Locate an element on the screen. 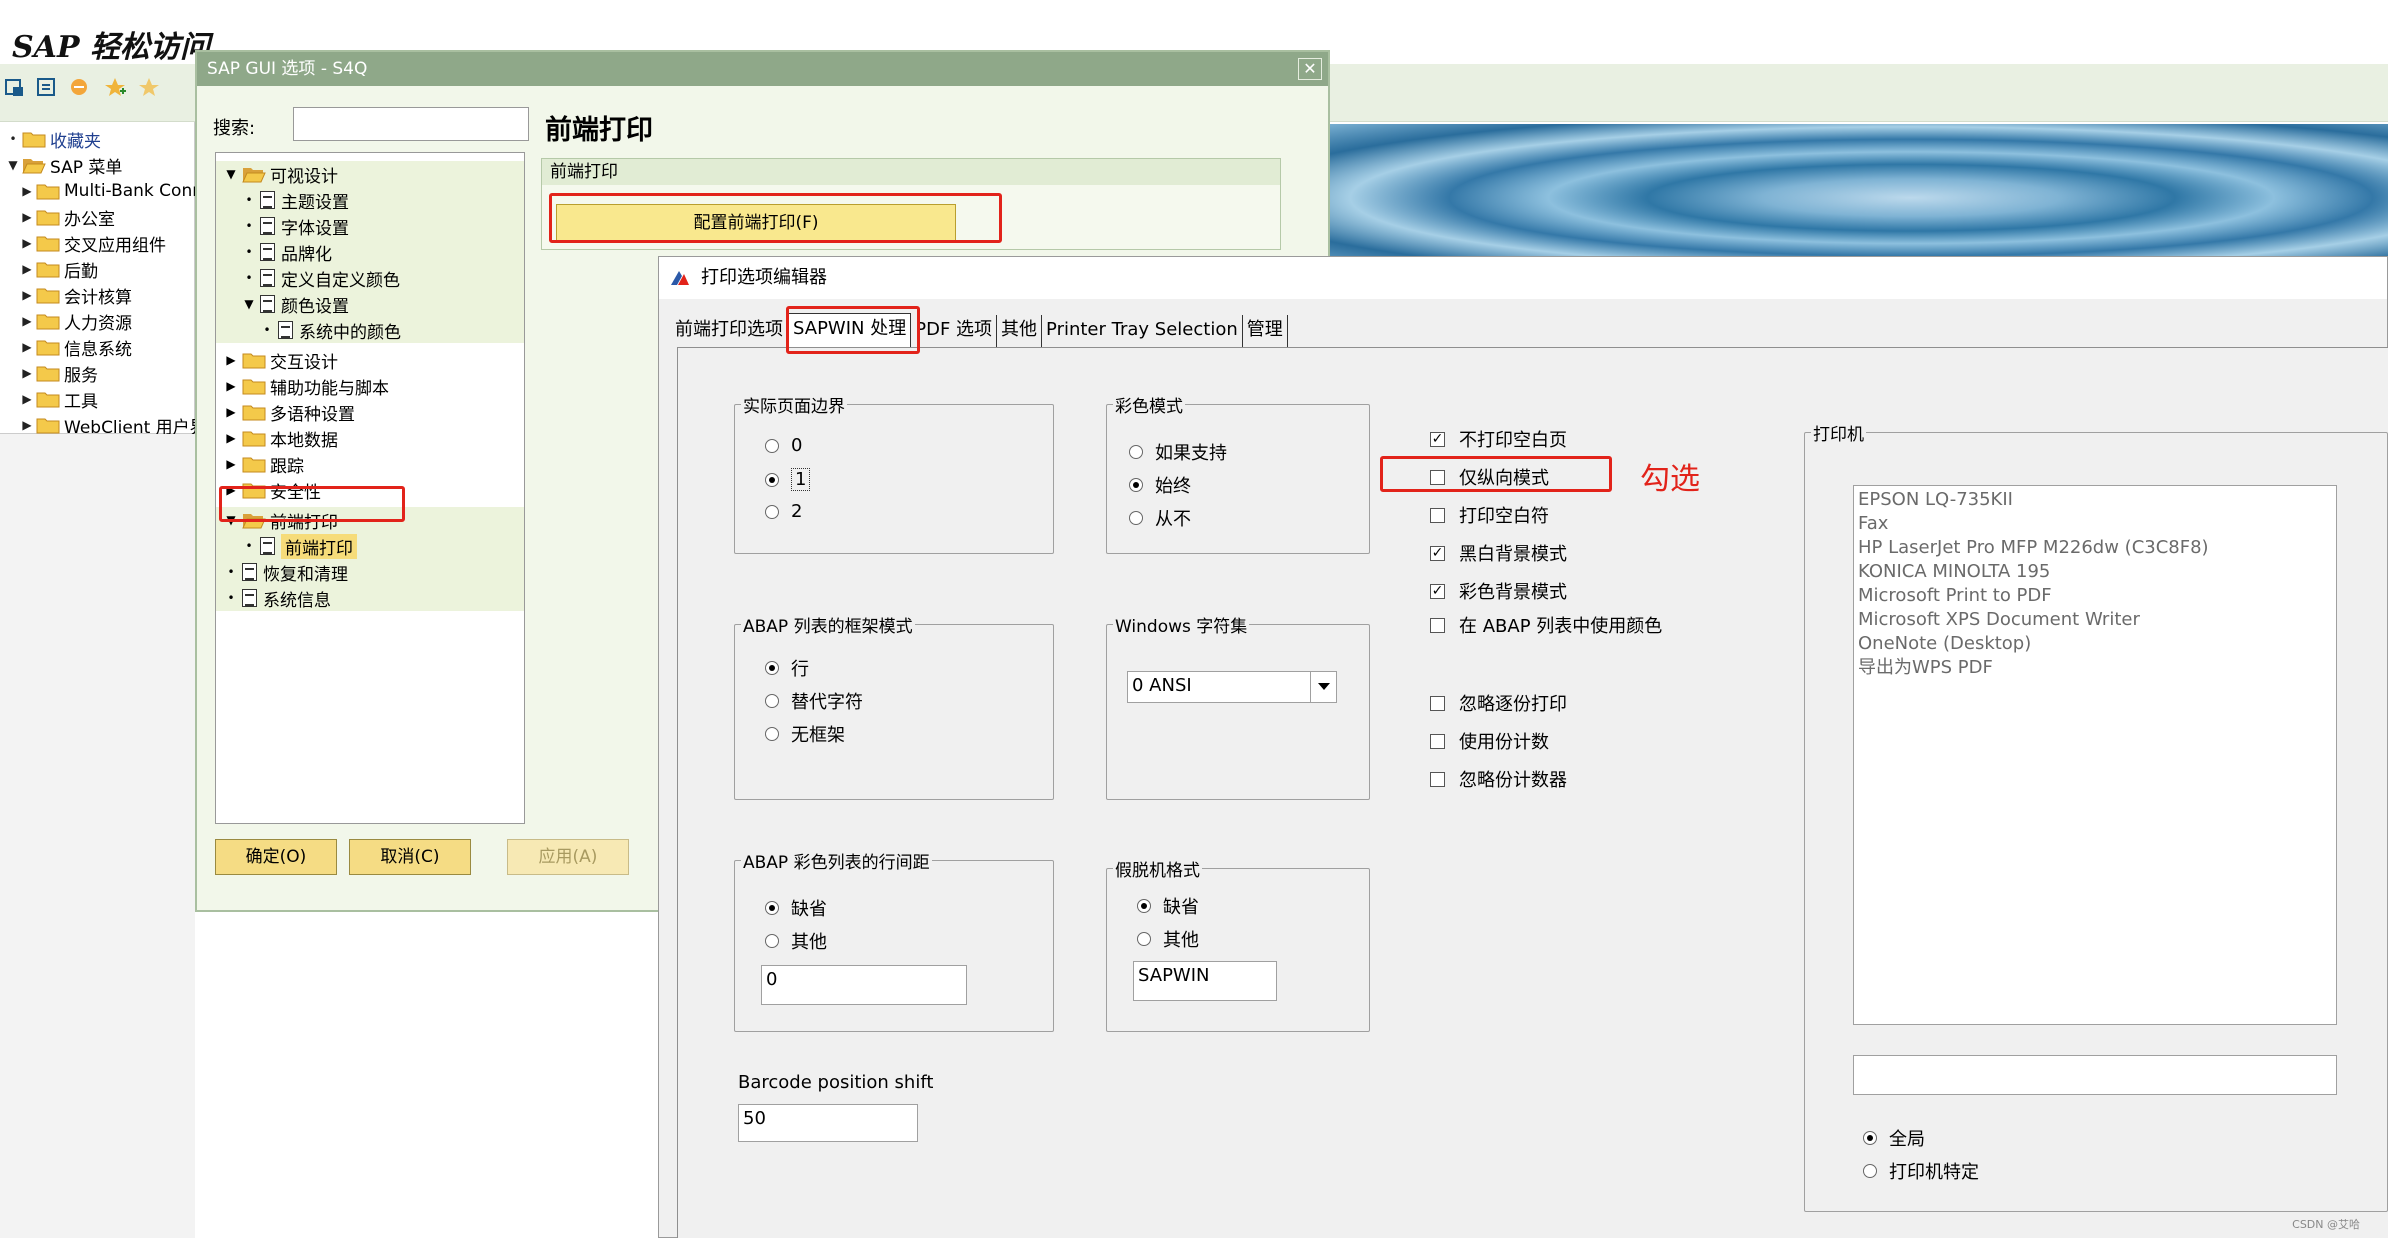  tree-item: ▶ 人力资源 is located at coordinates (66, 321).